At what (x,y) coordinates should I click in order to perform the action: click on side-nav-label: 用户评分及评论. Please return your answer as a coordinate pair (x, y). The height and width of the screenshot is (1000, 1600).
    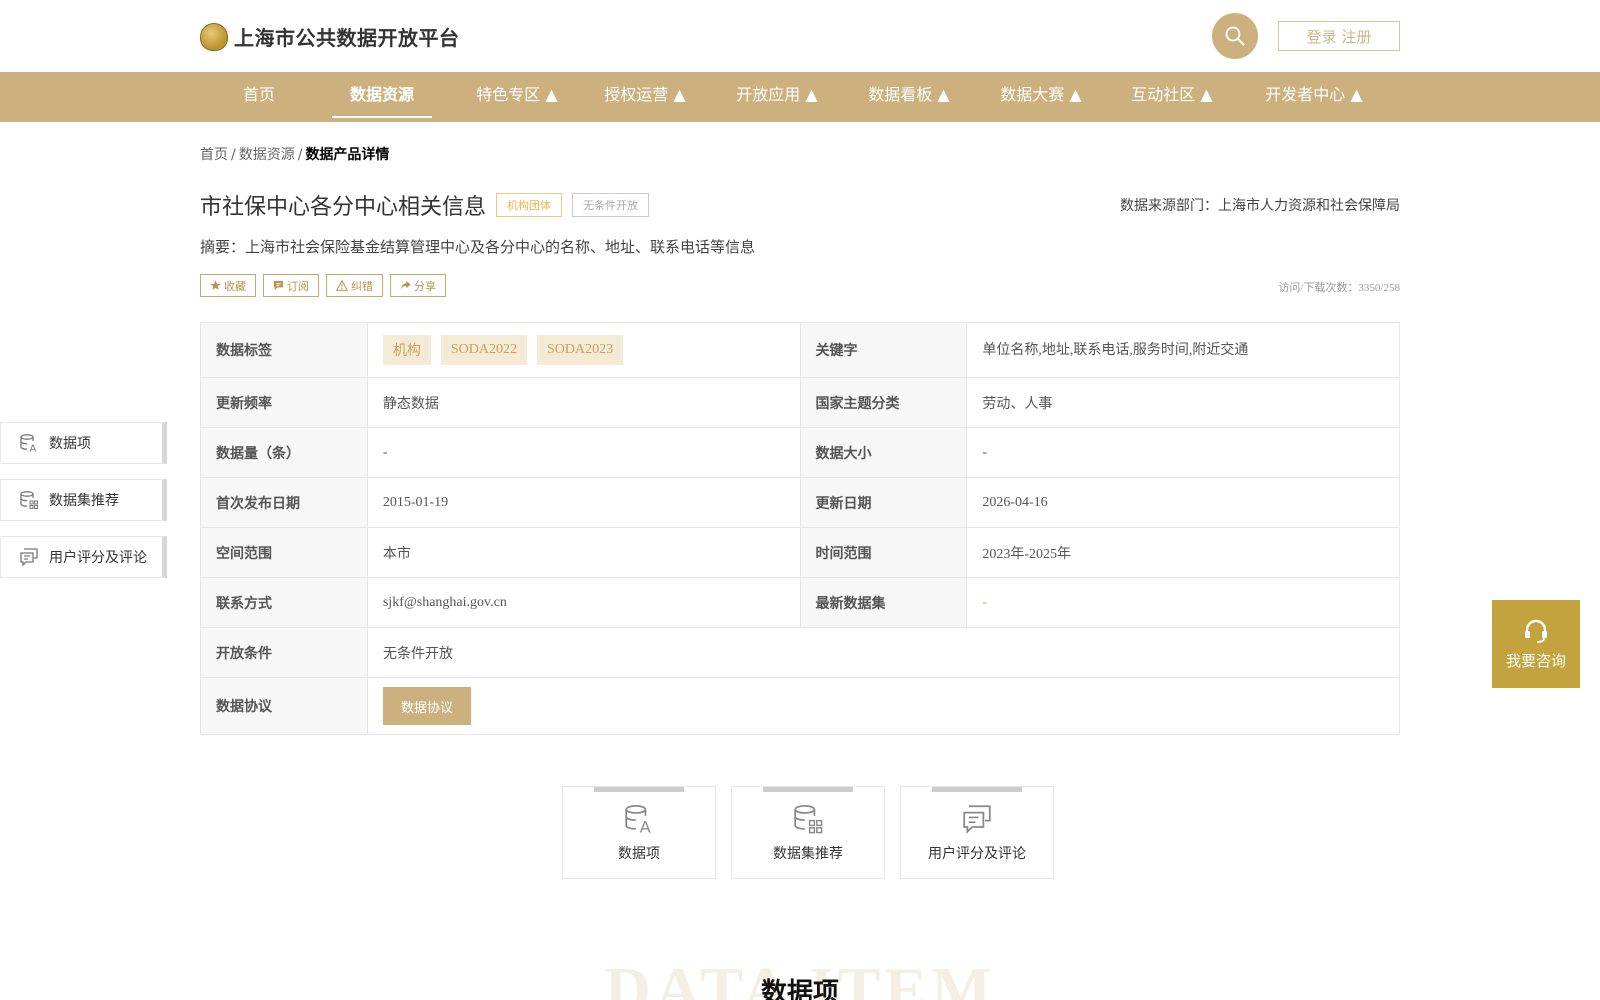
    Looking at the image, I should click on (98, 558).